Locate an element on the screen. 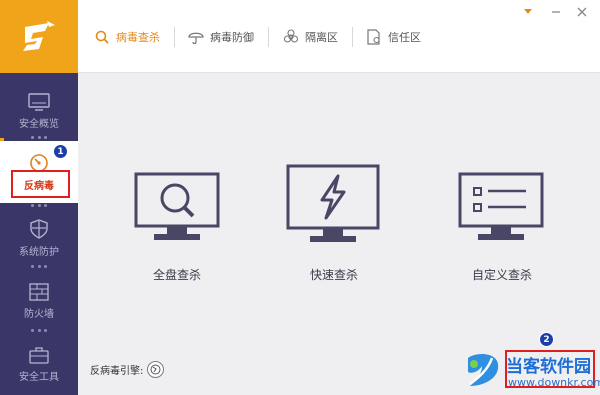  step-badge-1: 1 is located at coordinates (60, 151).